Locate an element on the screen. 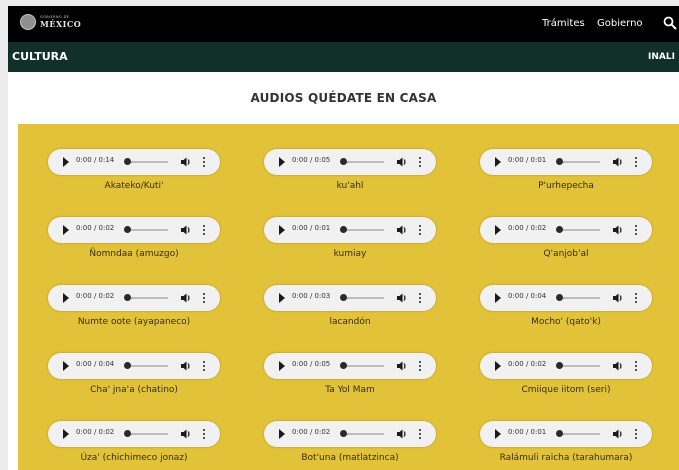  subnav-link-inali: INALI is located at coordinates (661, 57).